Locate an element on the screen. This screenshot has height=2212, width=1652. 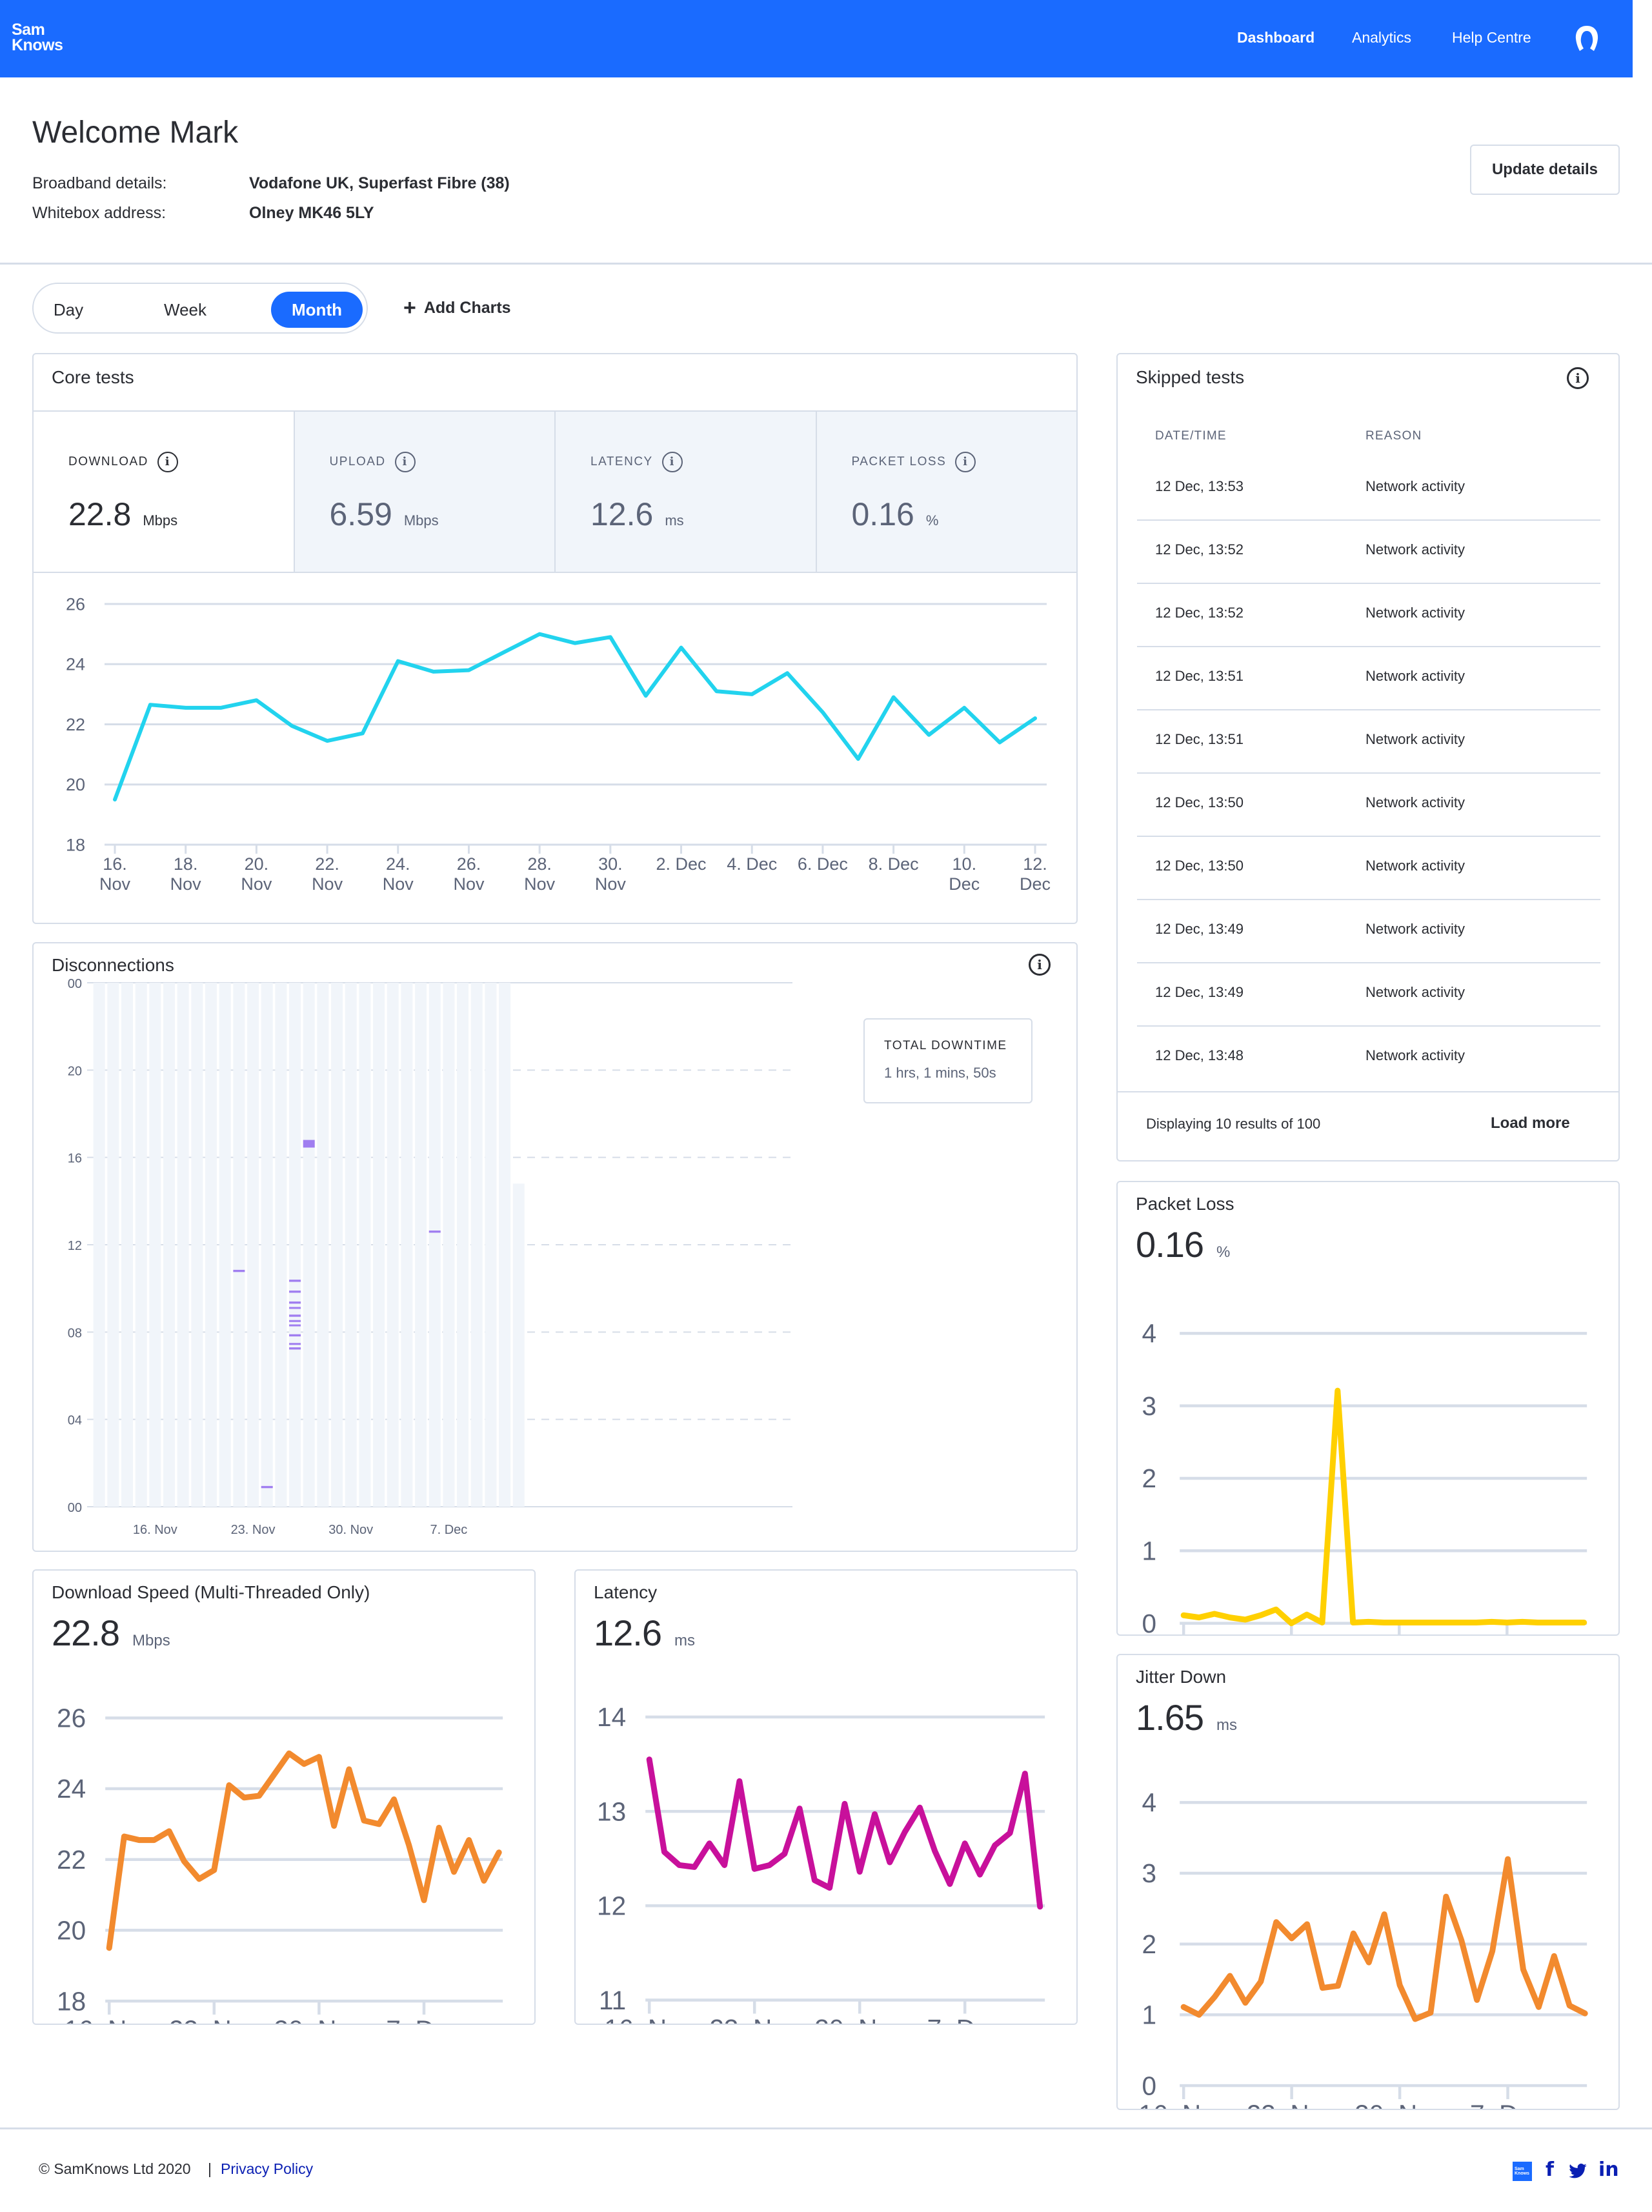
x-tick-label: 4. Dec is located at coordinates (752, 864).